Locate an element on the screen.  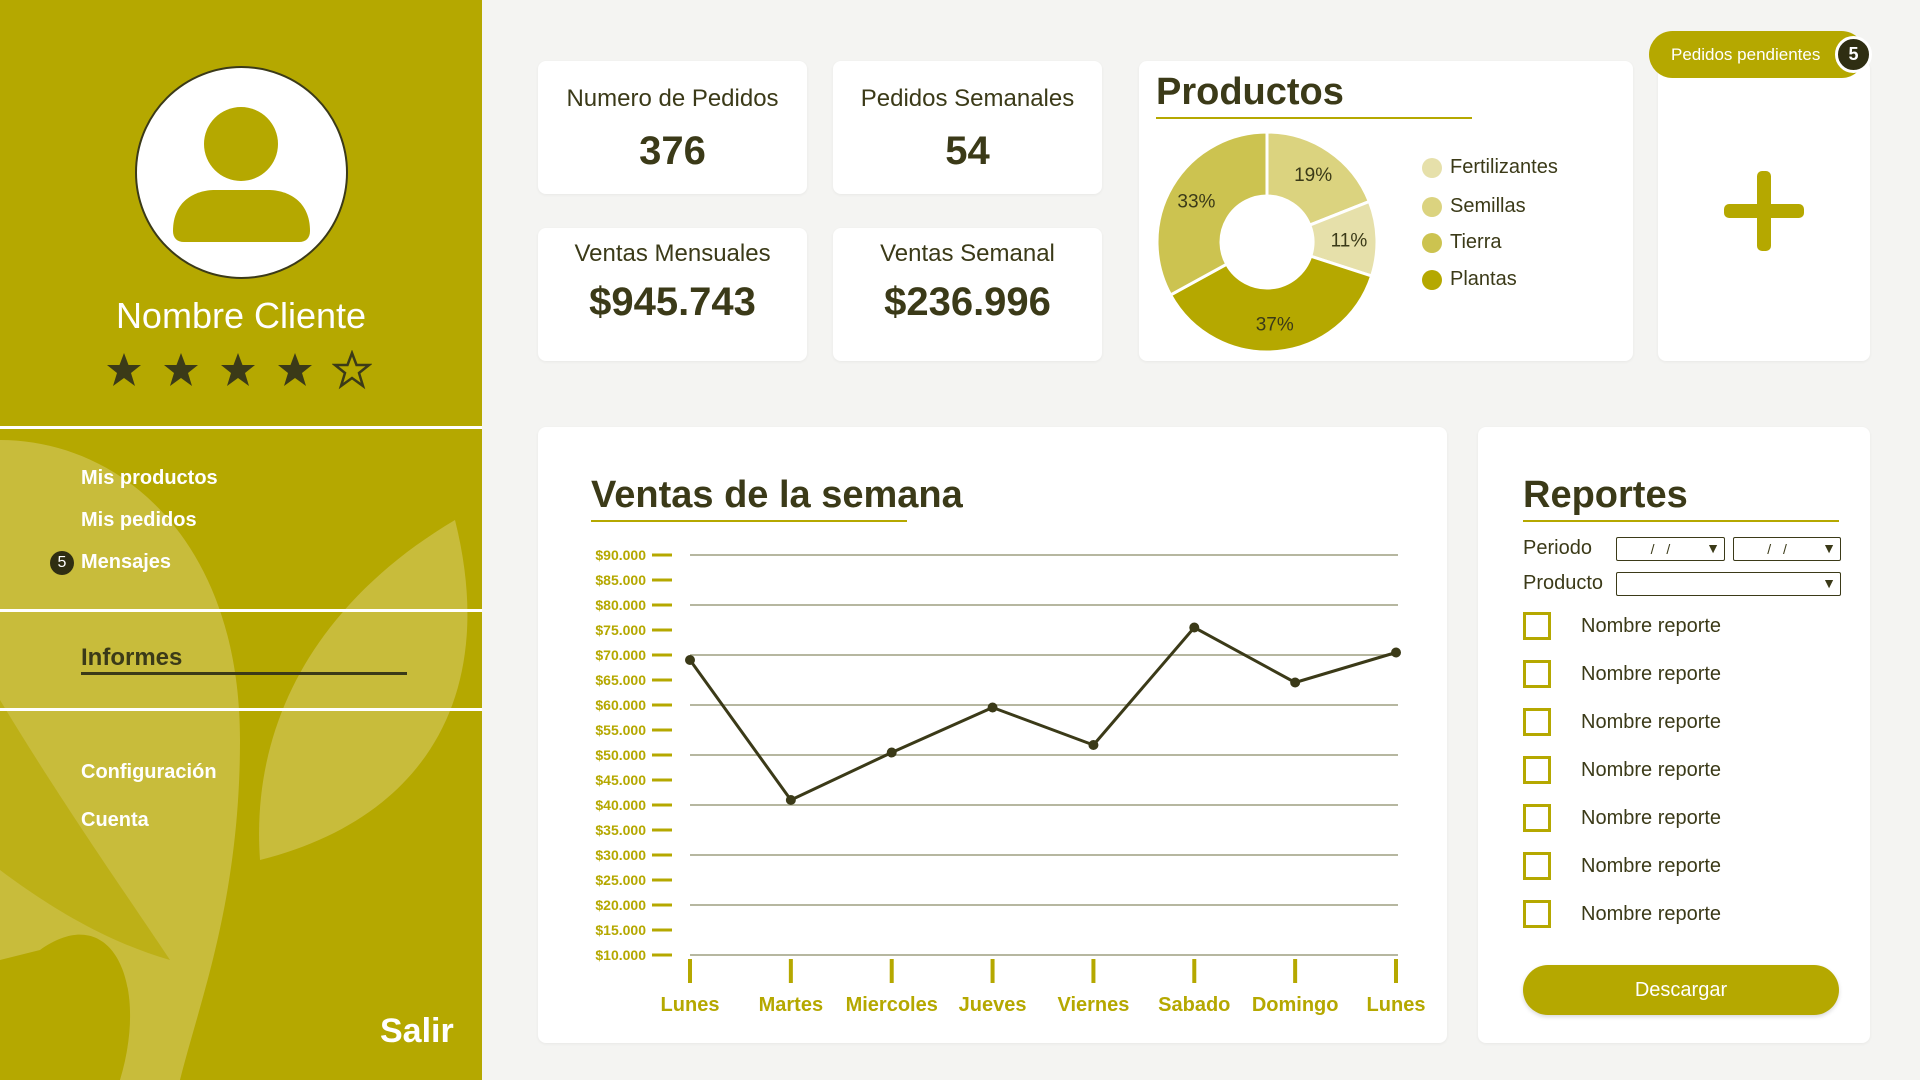
nav-mensajes: Mensajes is located at coordinates (126, 562).